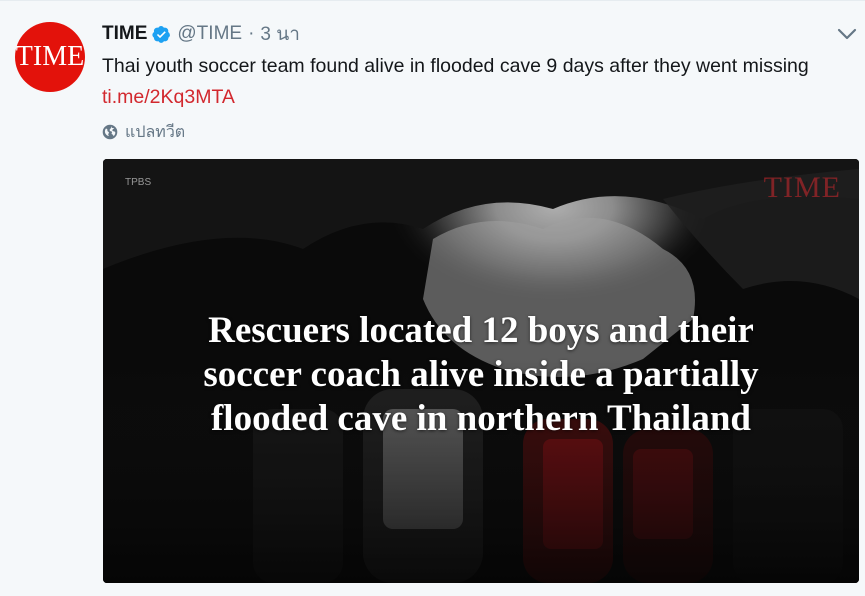 This screenshot has width=865, height=596. What do you see at coordinates (155, 132) in the screenshot?
I see `translate-label: แปลทวีต` at bounding box center [155, 132].